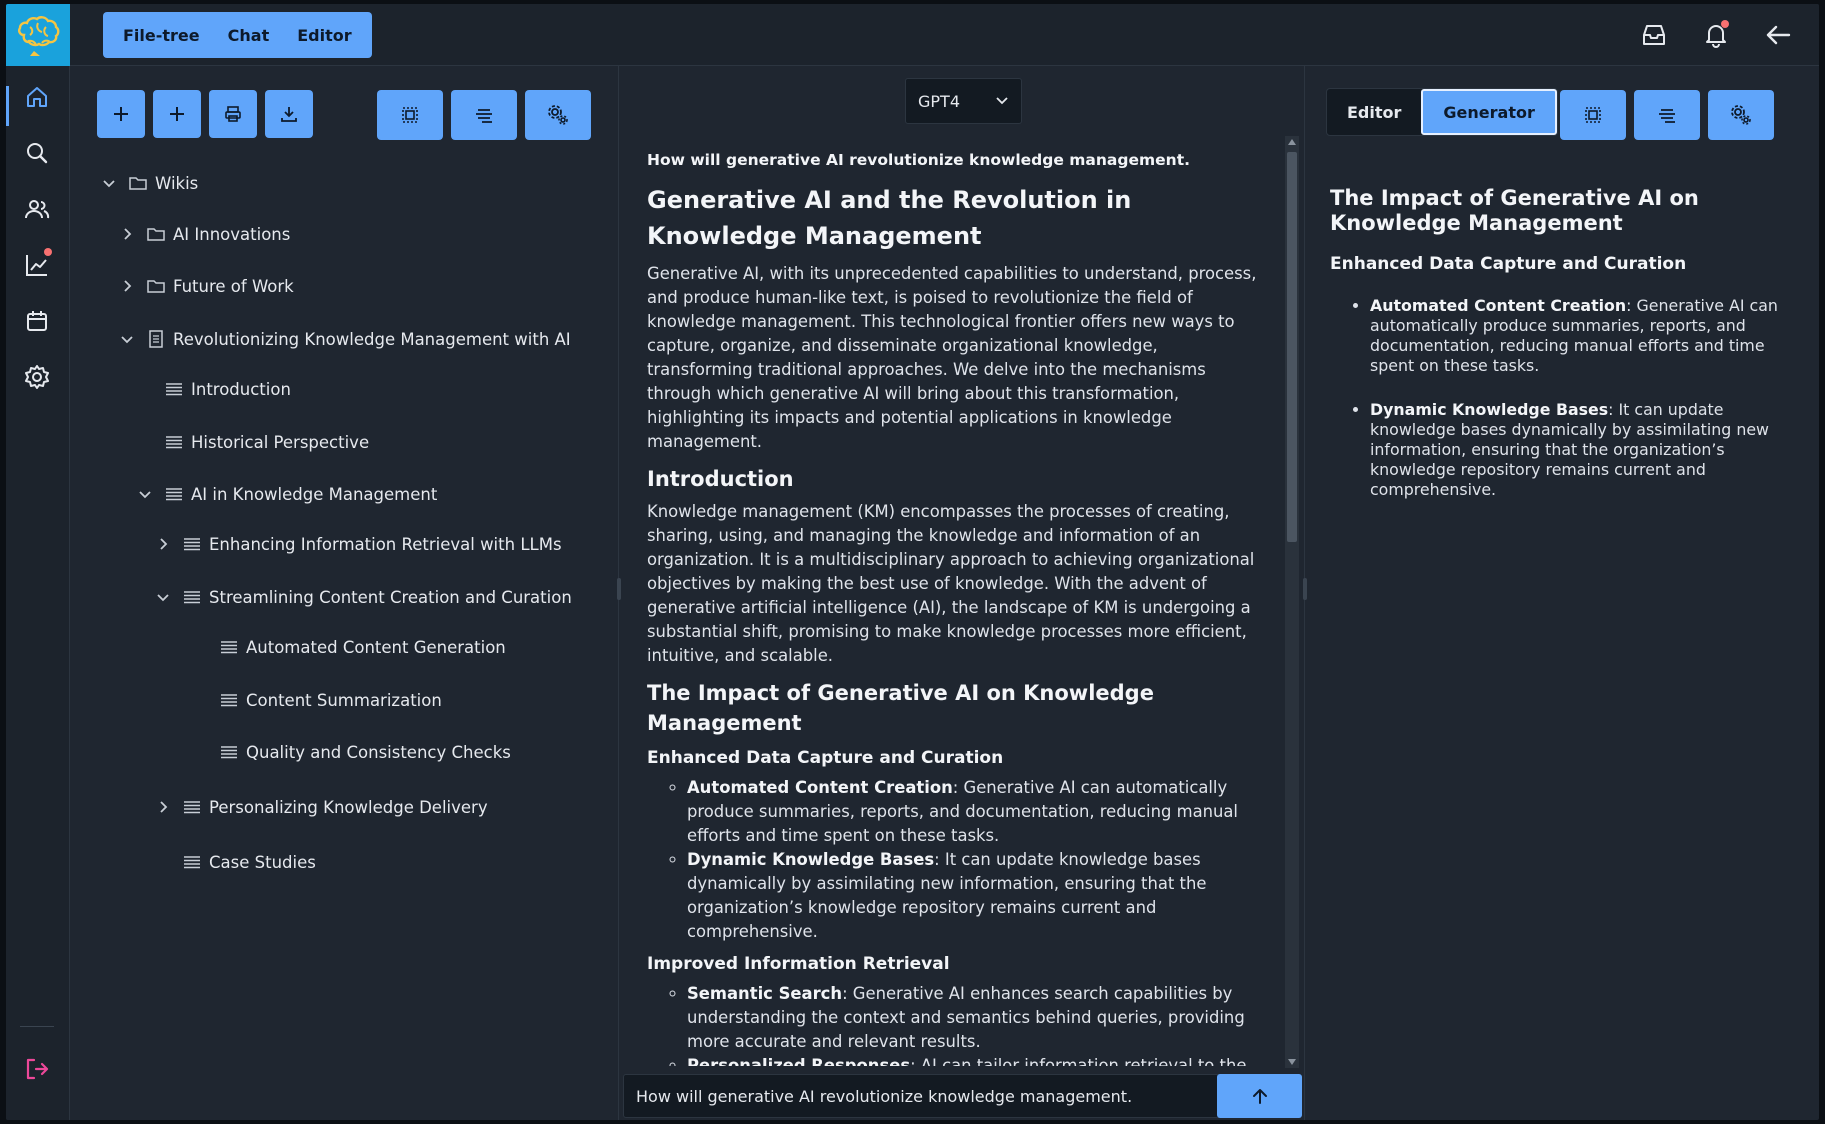 Image resolution: width=1825 pixels, height=1124 pixels. I want to click on scroll-up-arrow-icon, so click(1292, 142).